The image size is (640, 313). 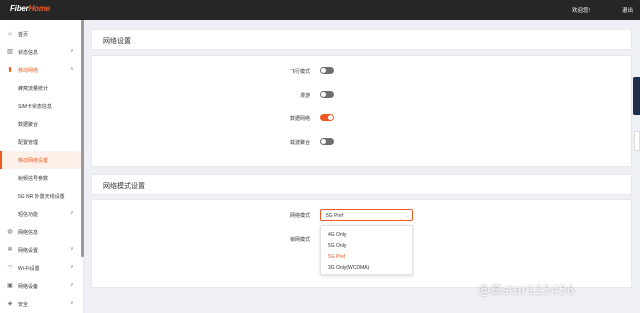 What do you see at coordinates (361, 184) in the screenshot?
I see `network-mode-header: 网络模式设置` at bounding box center [361, 184].